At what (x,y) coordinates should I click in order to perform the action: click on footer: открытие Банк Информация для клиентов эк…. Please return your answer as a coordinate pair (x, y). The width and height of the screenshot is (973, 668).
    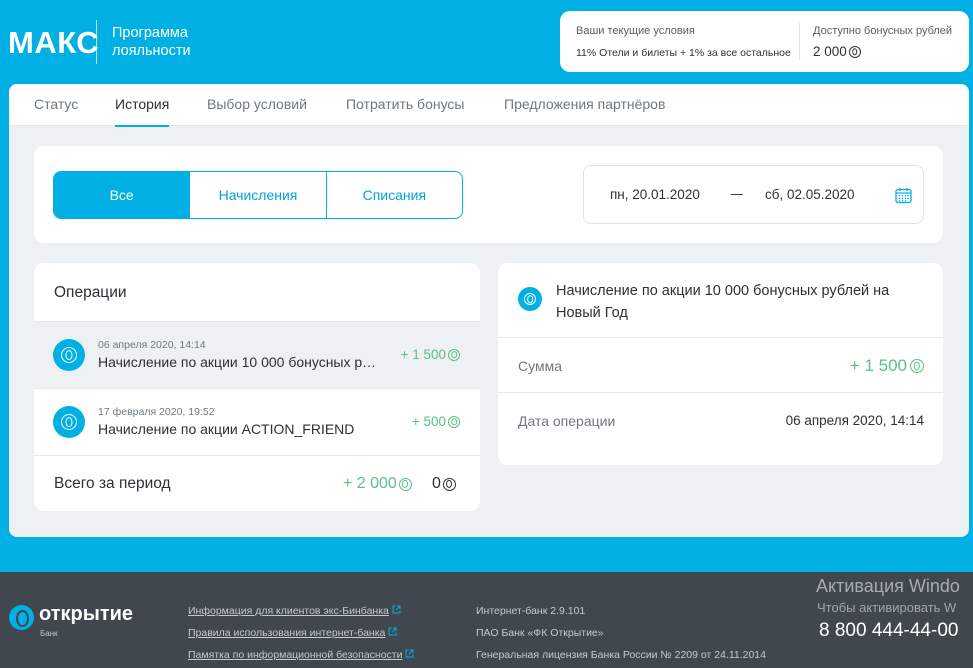
    Looking at the image, I should click on (486, 620).